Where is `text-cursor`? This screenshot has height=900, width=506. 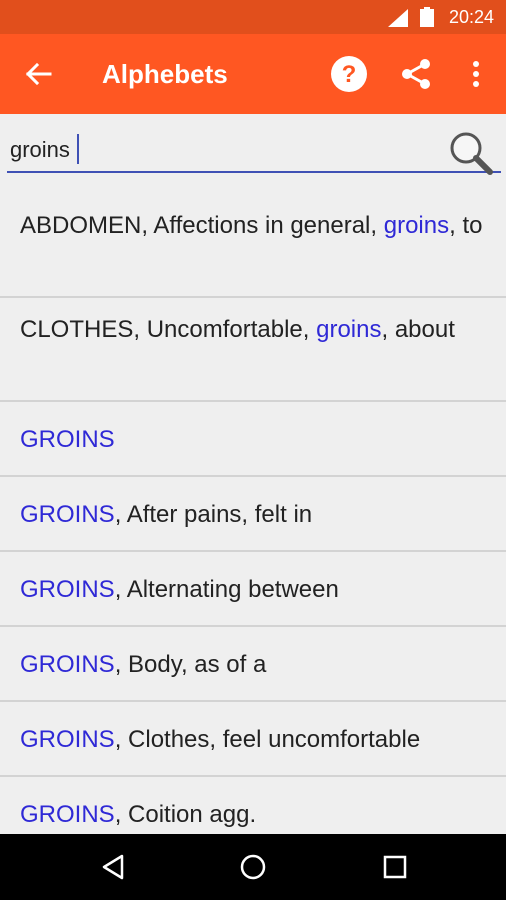 text-cursor is located at coordinates (78, 149).